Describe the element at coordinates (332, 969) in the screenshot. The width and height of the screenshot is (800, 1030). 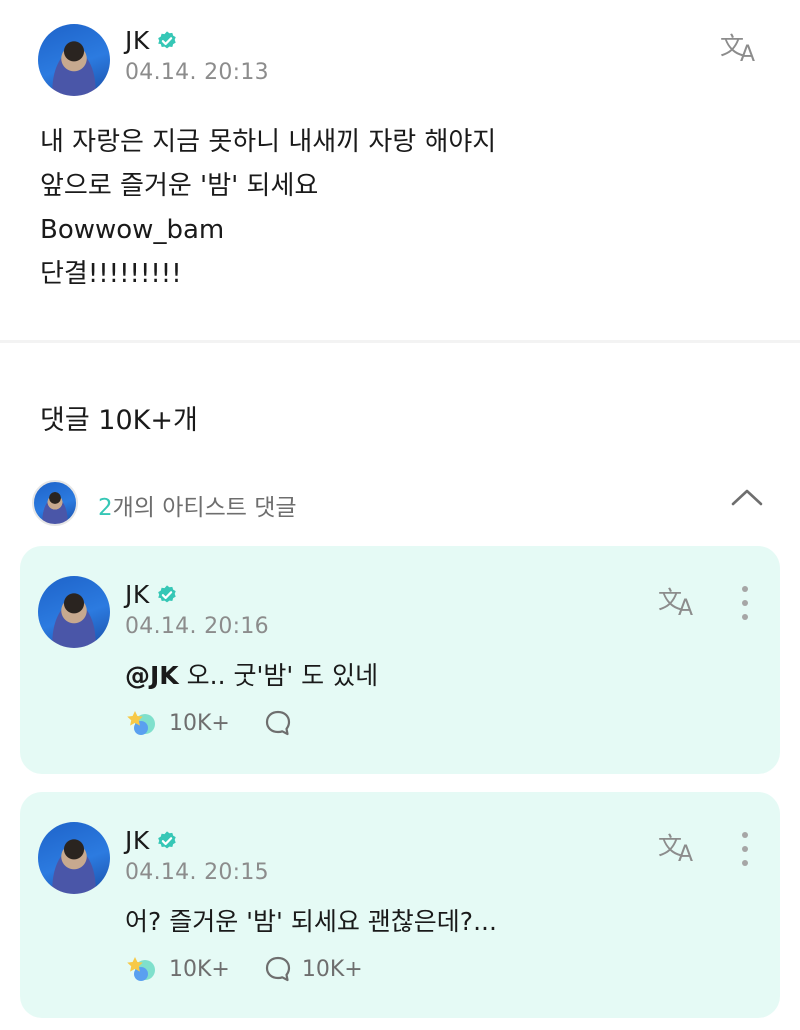
I see `reply-count: 10K+` at that location.